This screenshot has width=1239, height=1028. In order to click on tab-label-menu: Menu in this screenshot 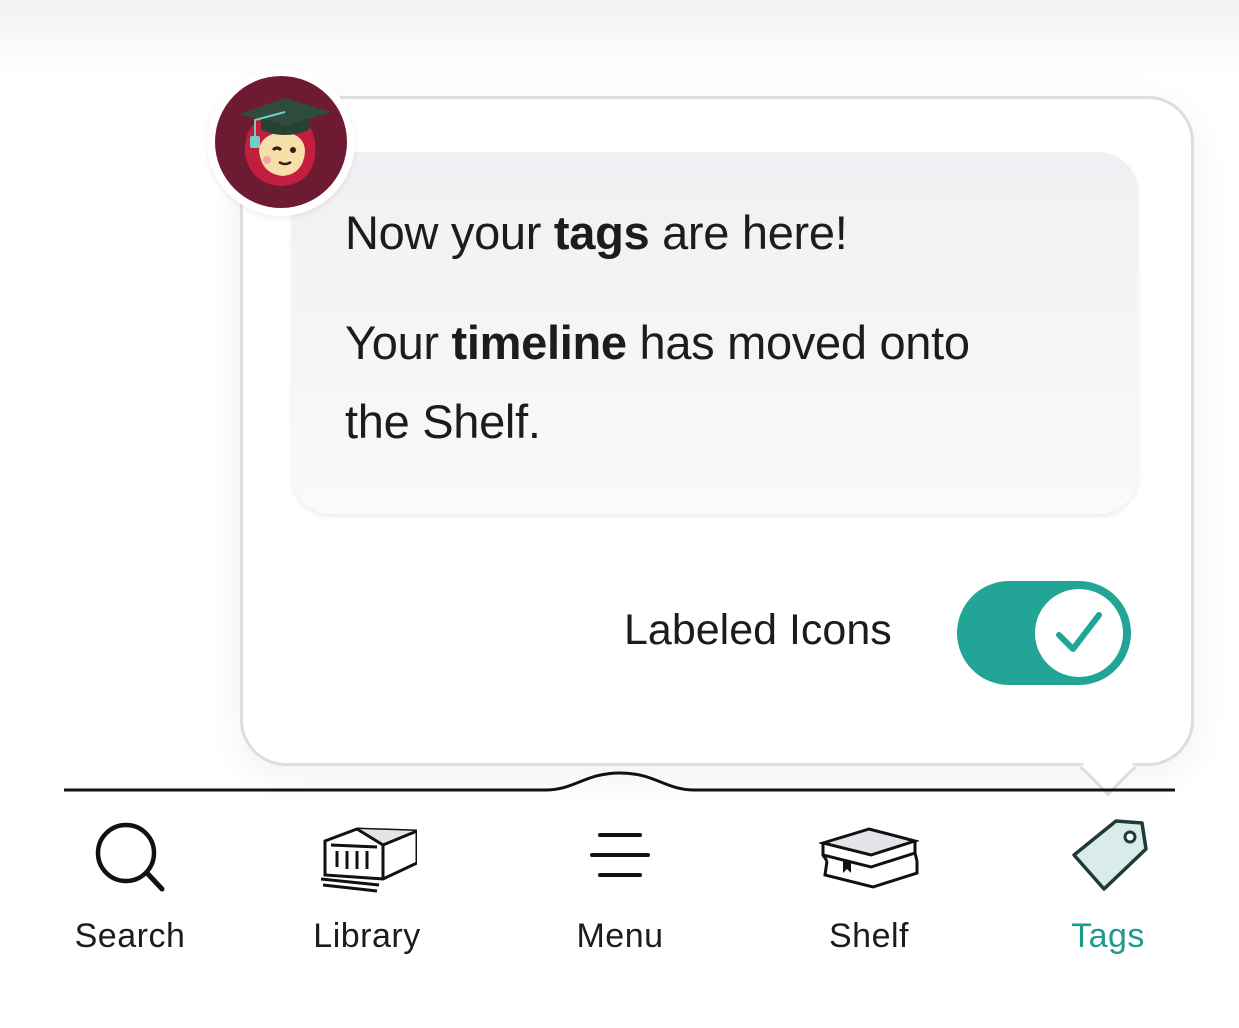, I will do `click(620, 936)`.